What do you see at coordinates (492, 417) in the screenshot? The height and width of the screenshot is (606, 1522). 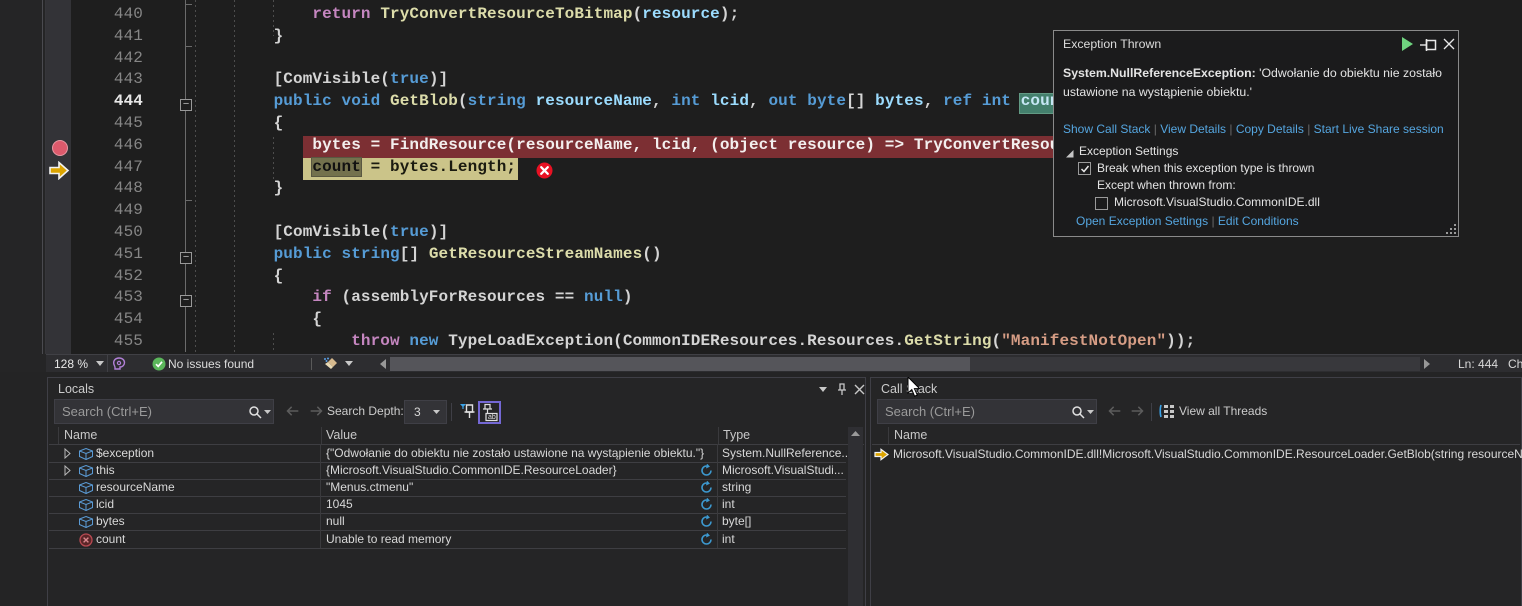 I see `svg-text: ab` at bounding box center [492, 417].